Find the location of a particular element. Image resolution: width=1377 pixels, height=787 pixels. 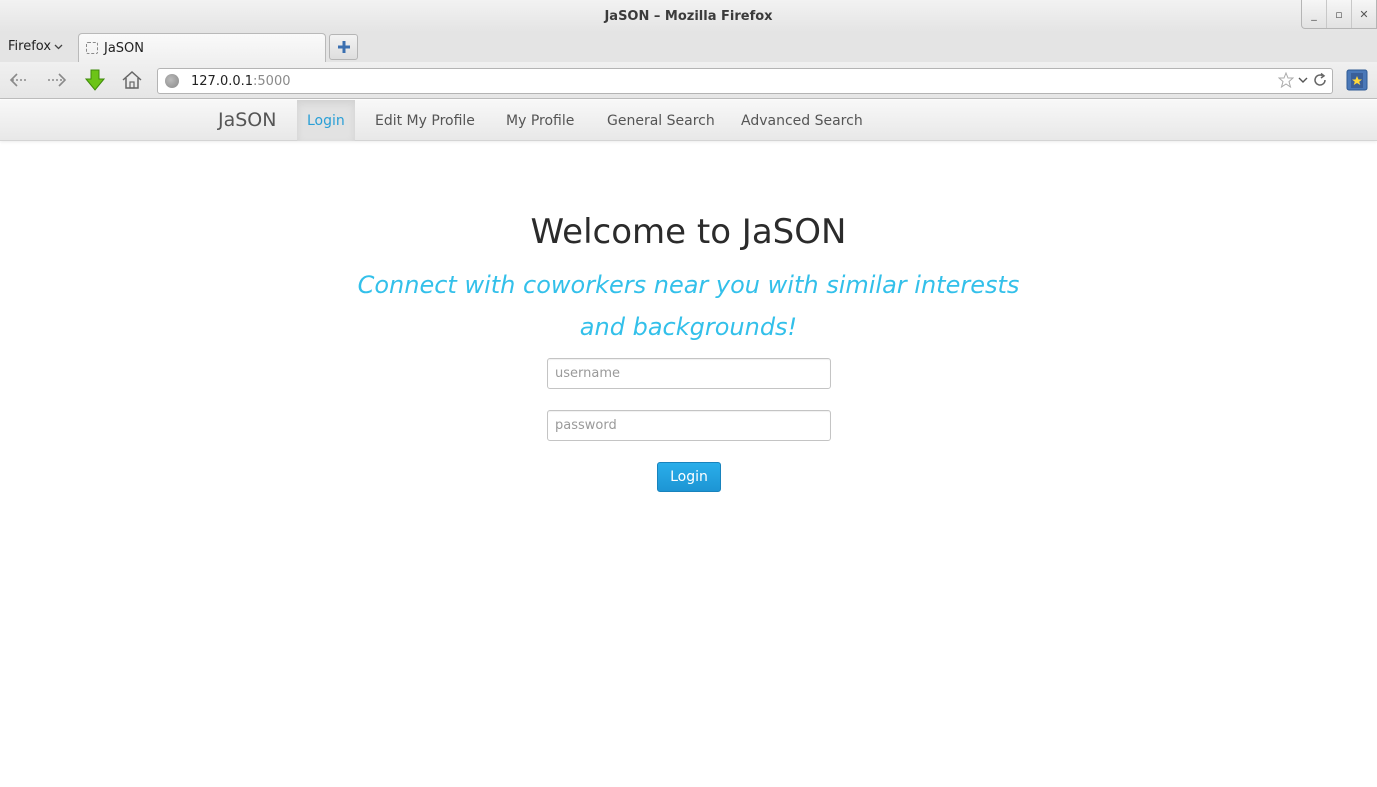

login-button: Login is located at coordinates (689, 477).